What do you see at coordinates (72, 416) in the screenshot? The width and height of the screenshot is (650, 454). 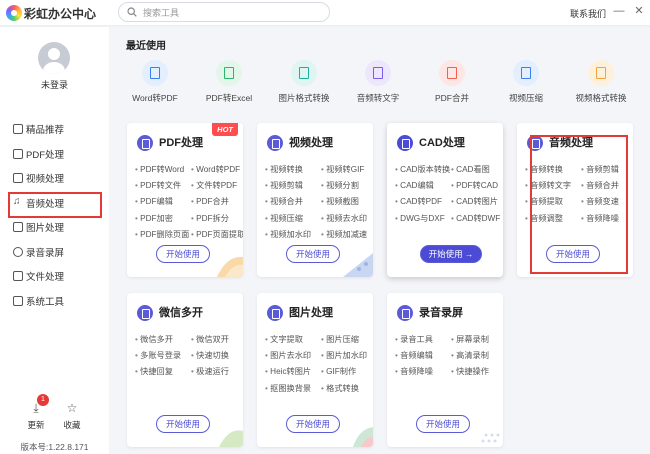 I see `favorite-button: ☆ 收藏` at bounding box center [72, 416].